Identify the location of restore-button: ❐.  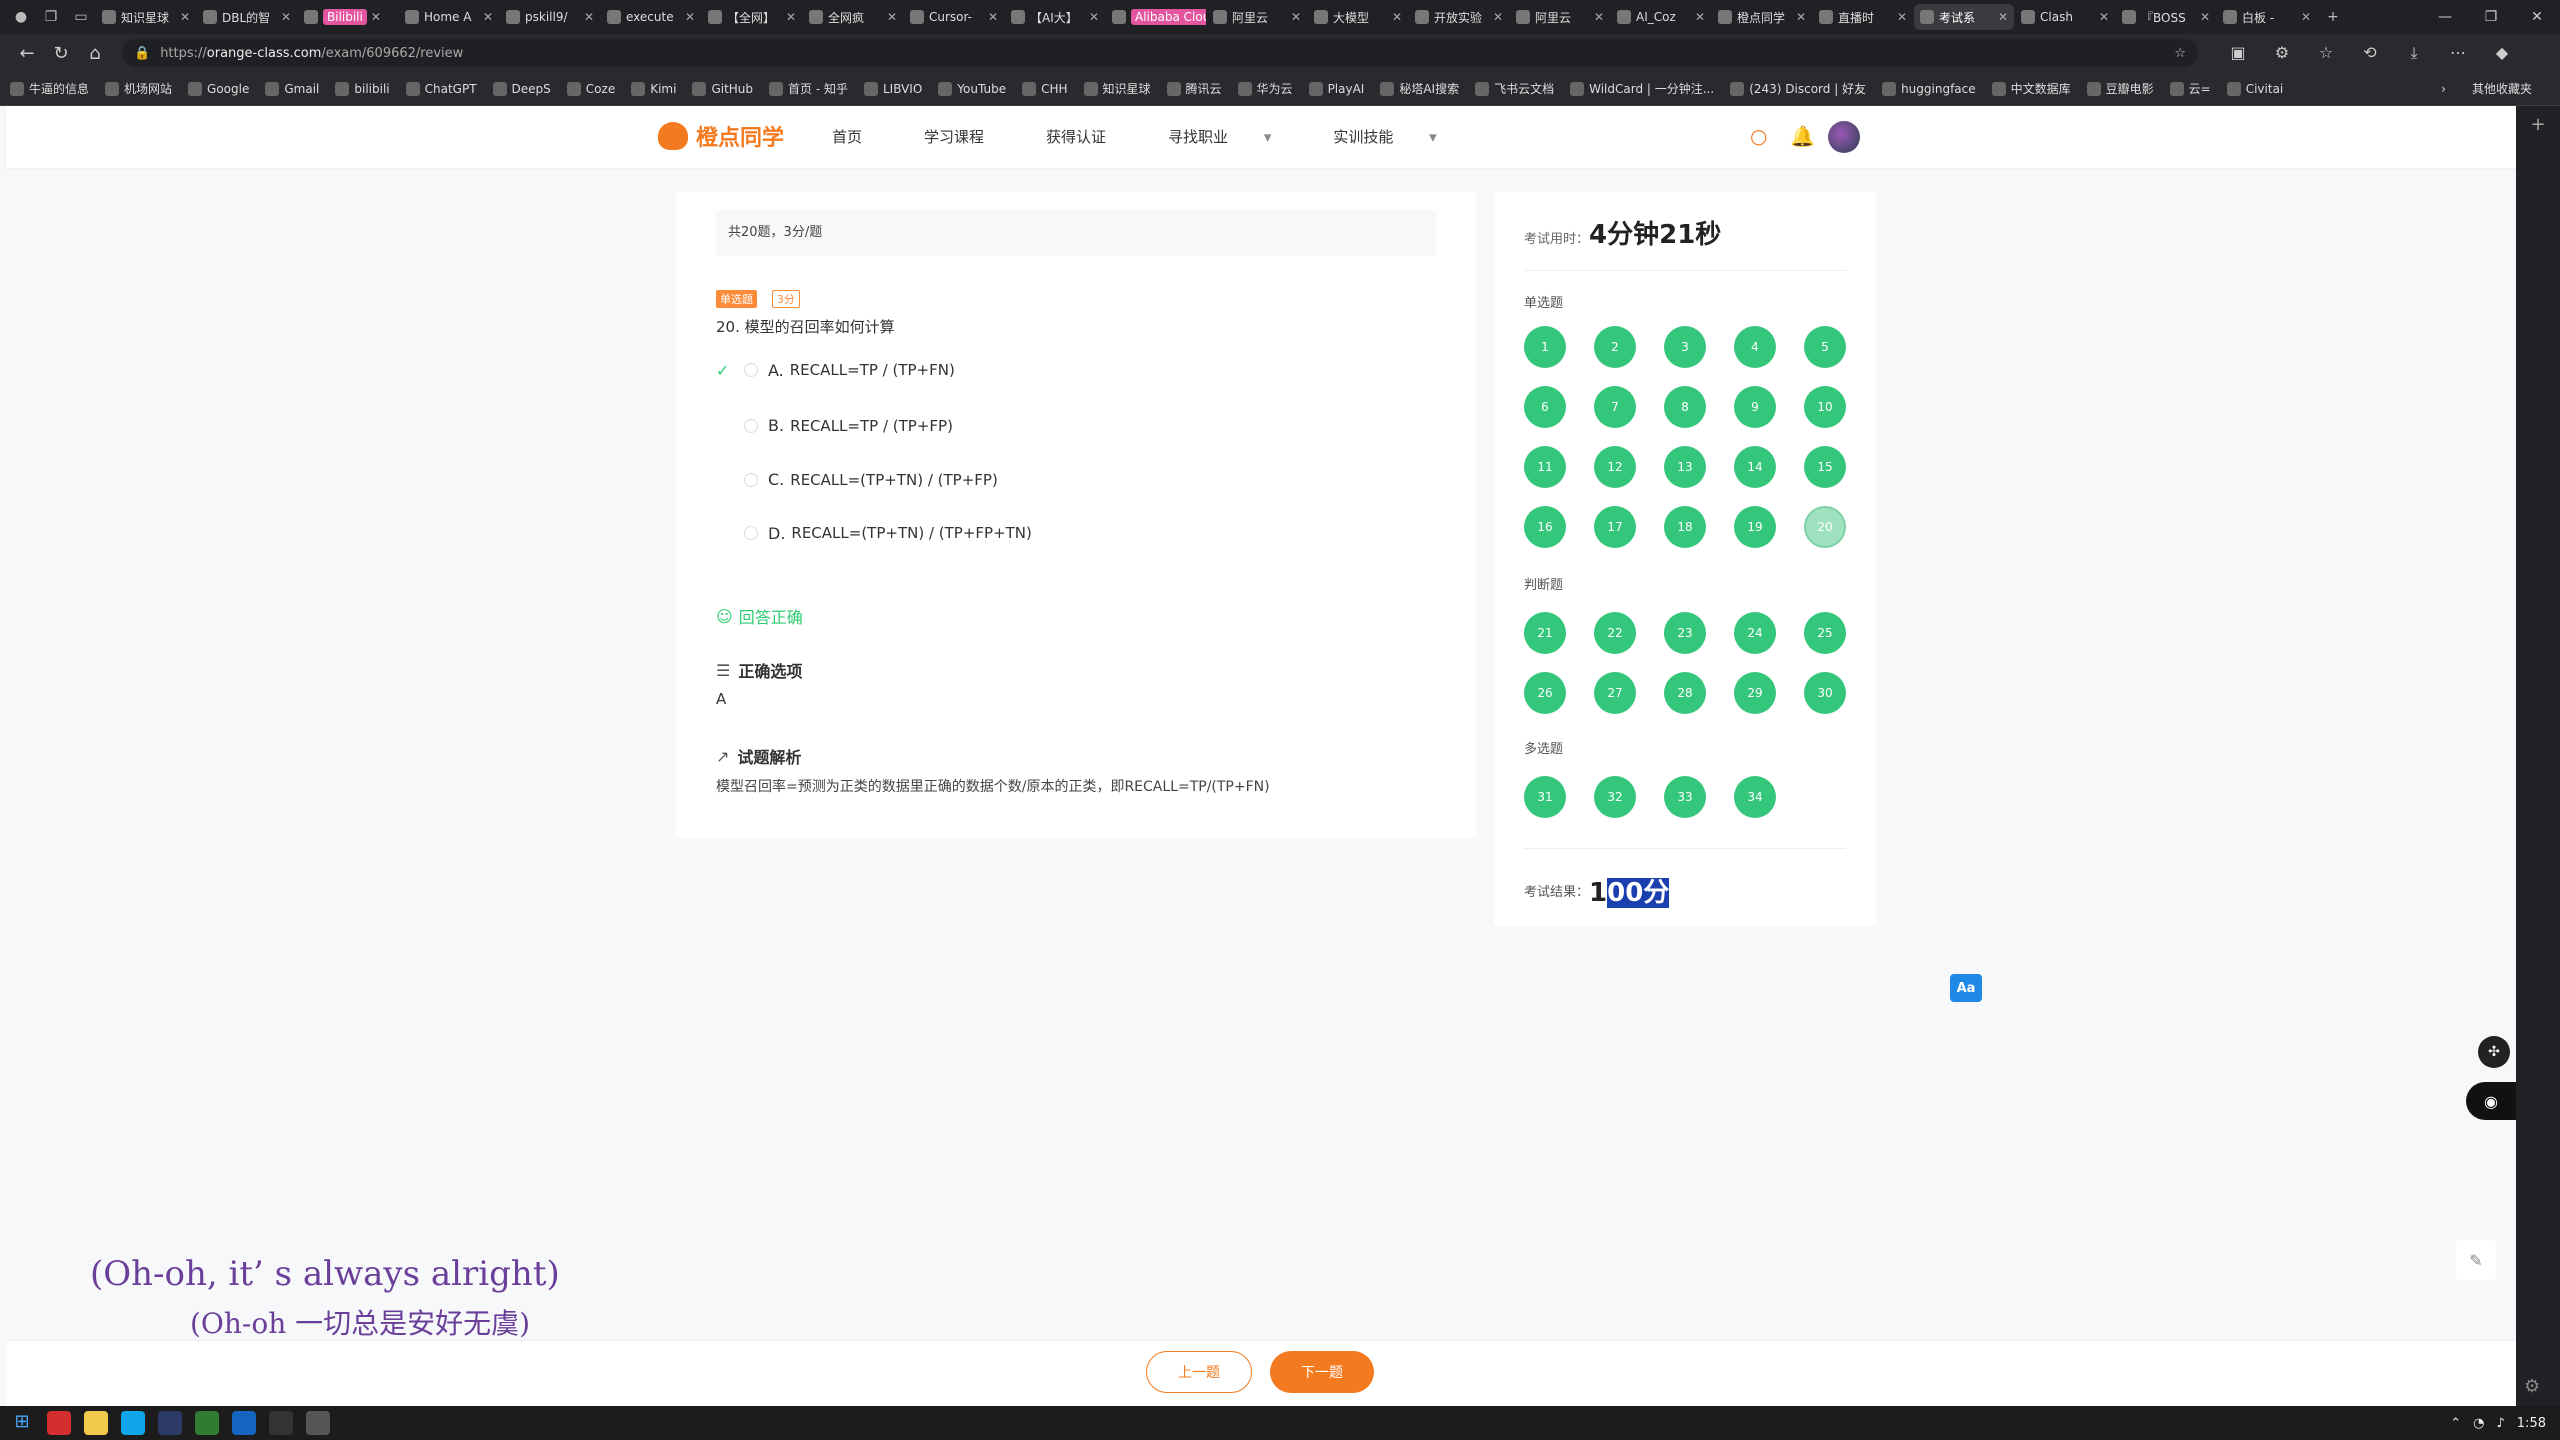
(2491, 17).